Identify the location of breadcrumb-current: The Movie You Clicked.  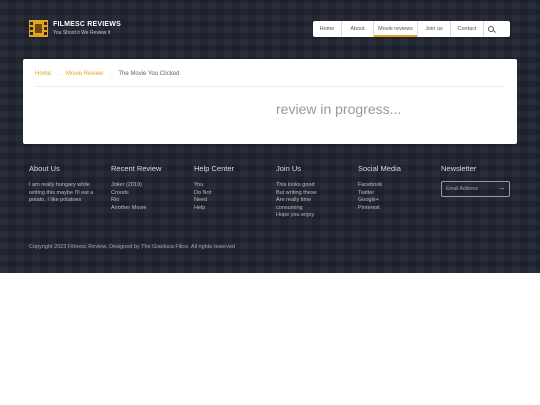
(149, 74).